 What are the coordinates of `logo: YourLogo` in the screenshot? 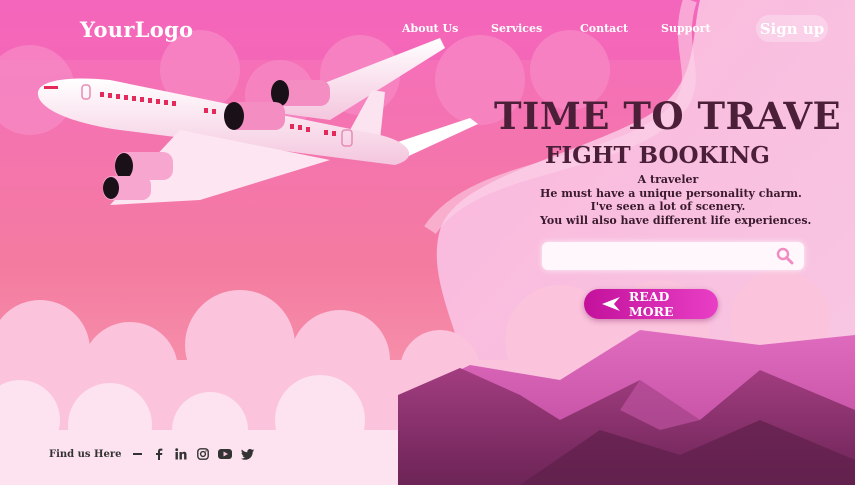 It's located at (136, 29).